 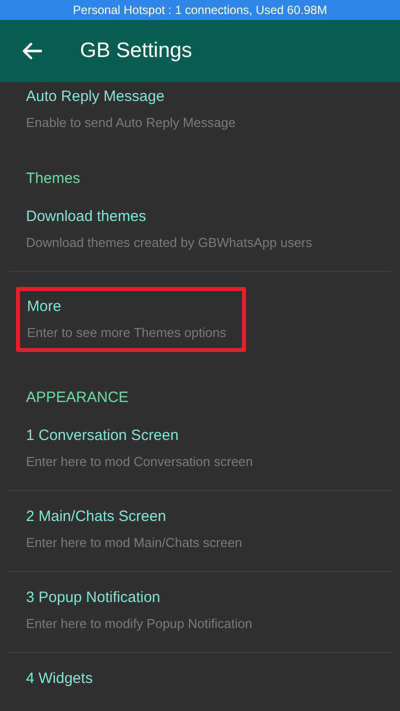 I want to click on setting-title: 3 Popup Notification, so click(x=200, y=598).